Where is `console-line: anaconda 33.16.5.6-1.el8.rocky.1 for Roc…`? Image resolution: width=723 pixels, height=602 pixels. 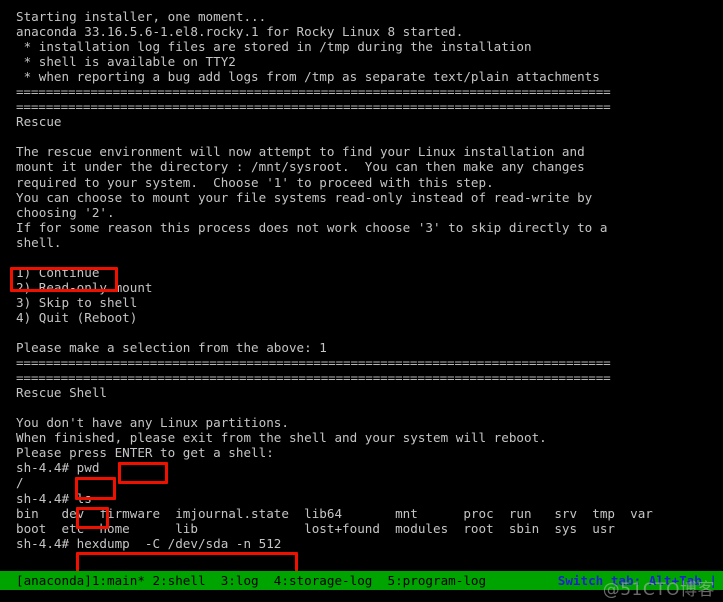 console-line: anaconda 33.16.5.6-1.el8.rocky.1 for Roc… is located at coordinates (240, 32).